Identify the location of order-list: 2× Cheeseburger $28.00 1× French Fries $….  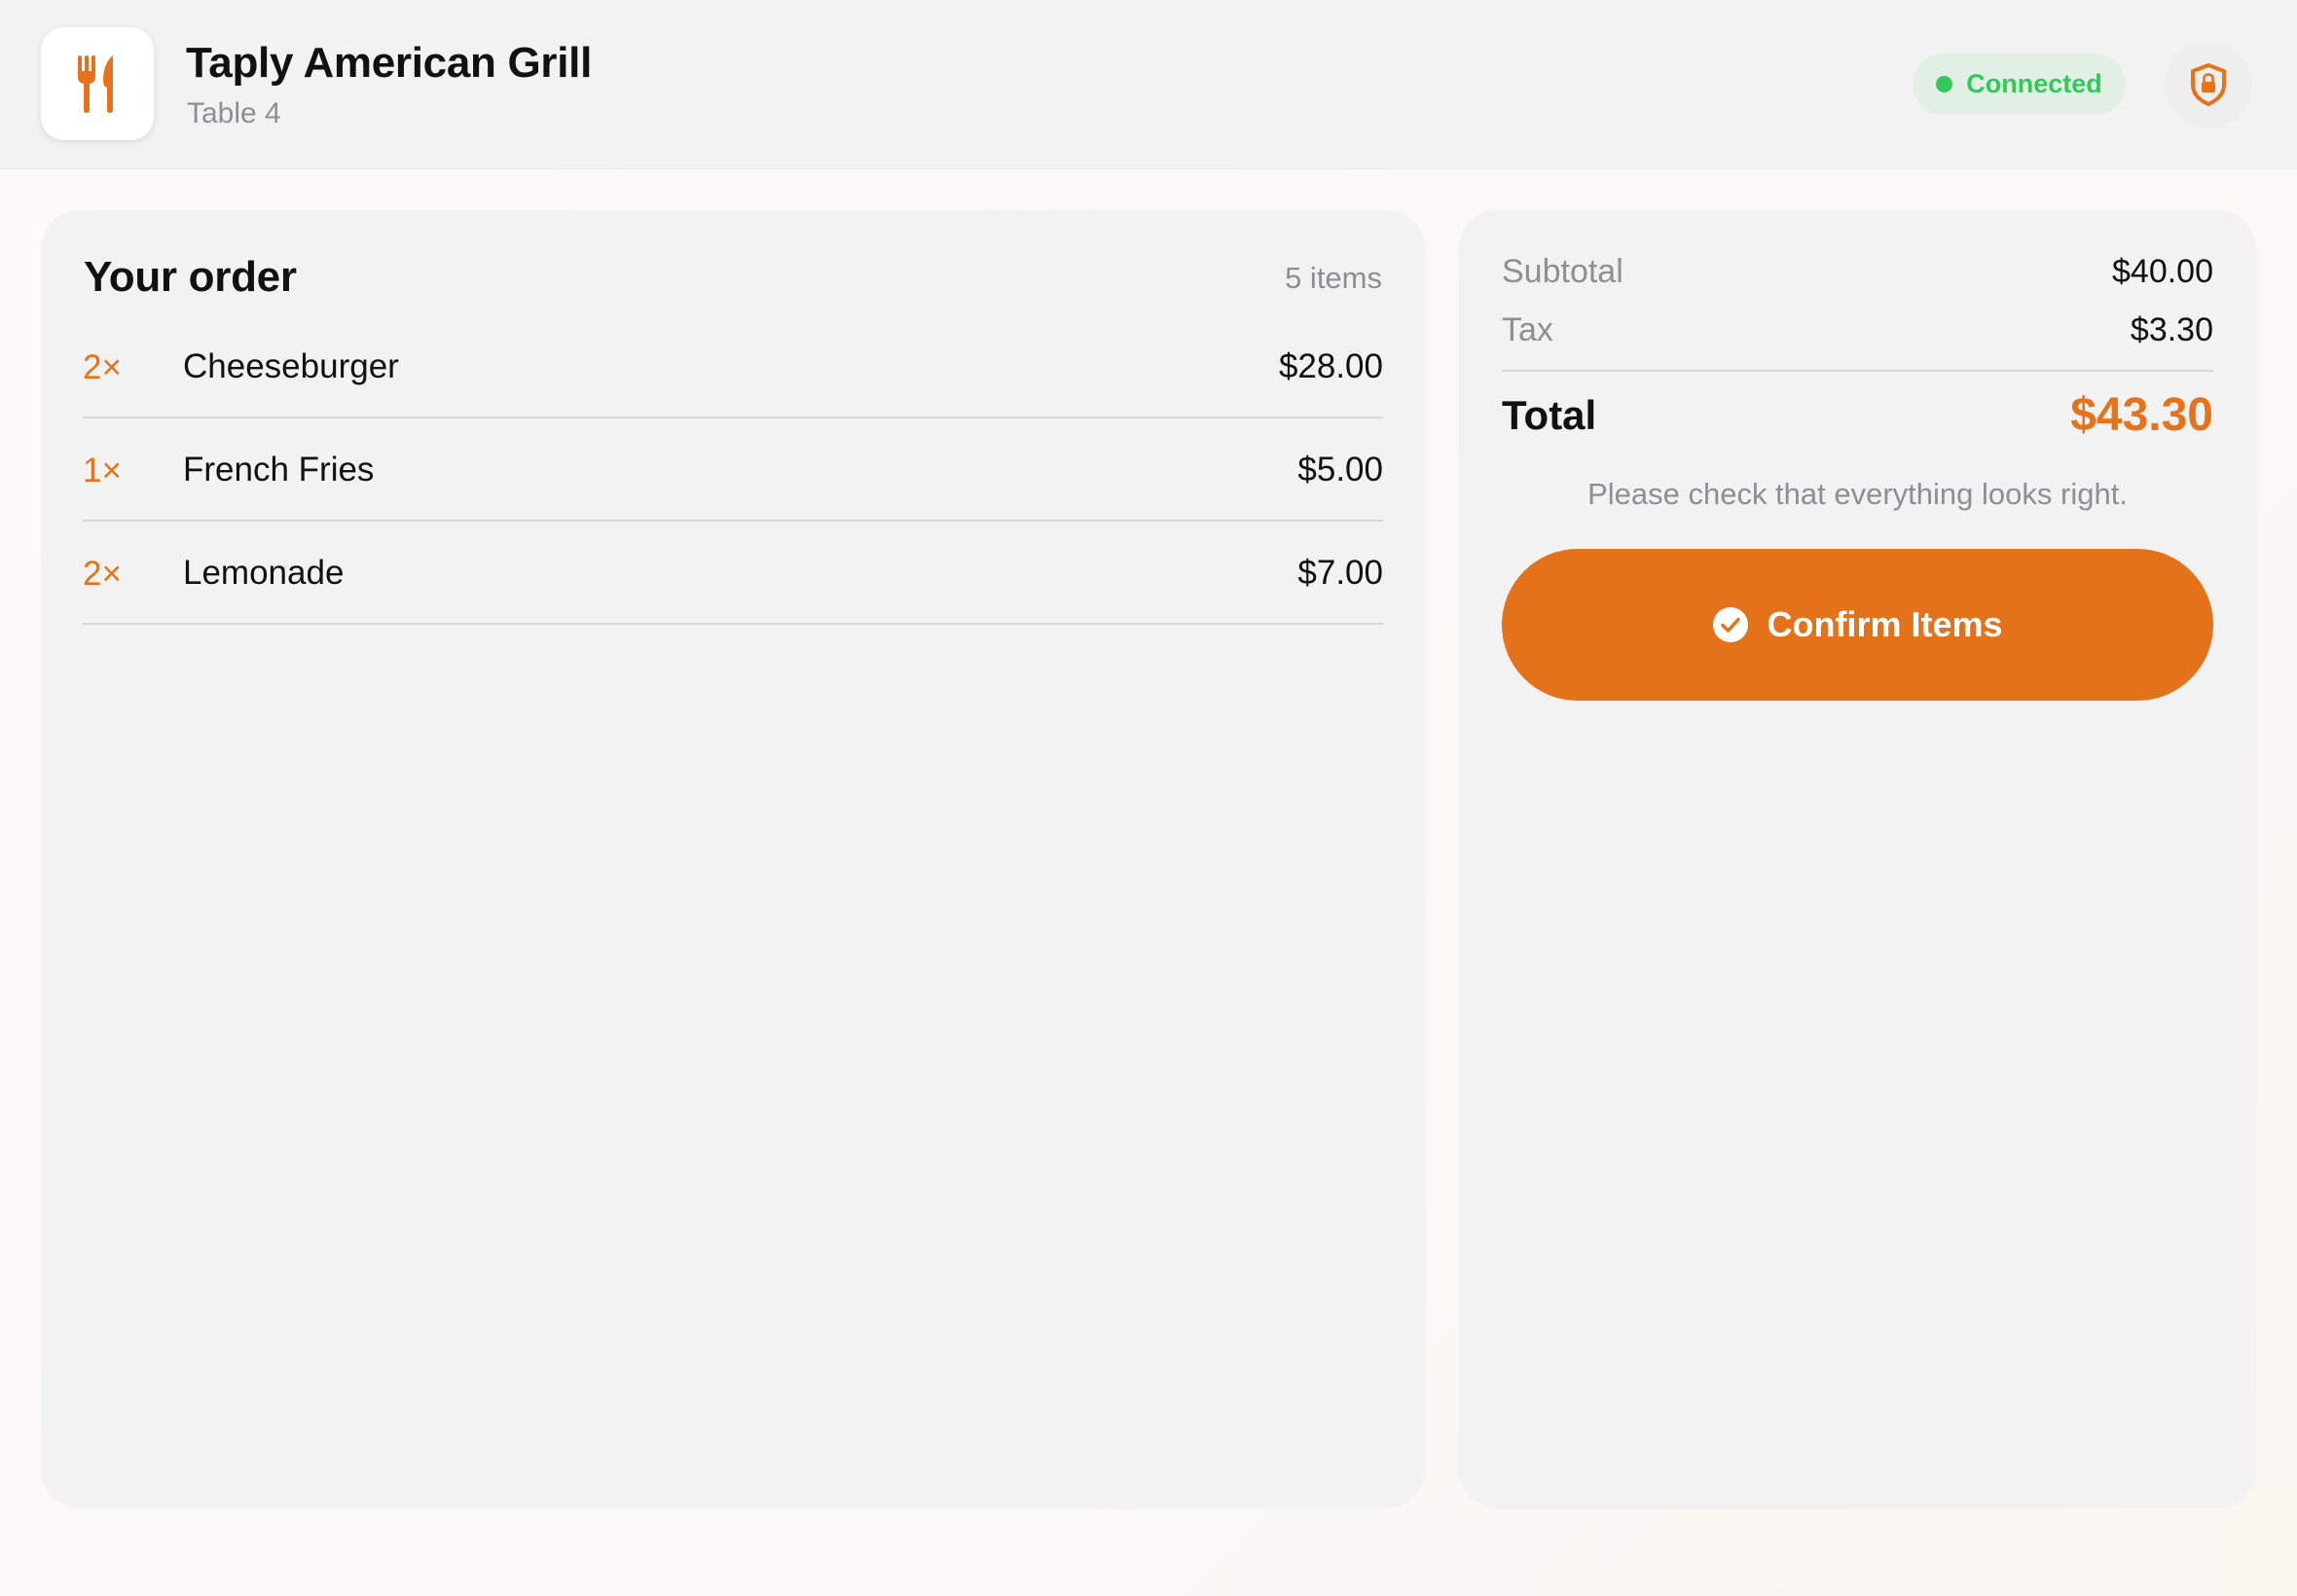
(733, 470).